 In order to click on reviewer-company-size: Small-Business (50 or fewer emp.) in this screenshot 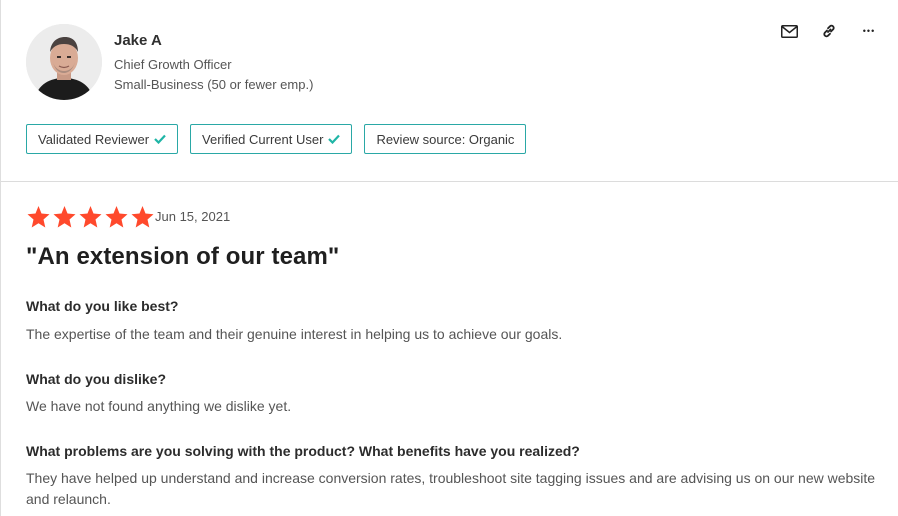, I will do `click(214, 84)`.